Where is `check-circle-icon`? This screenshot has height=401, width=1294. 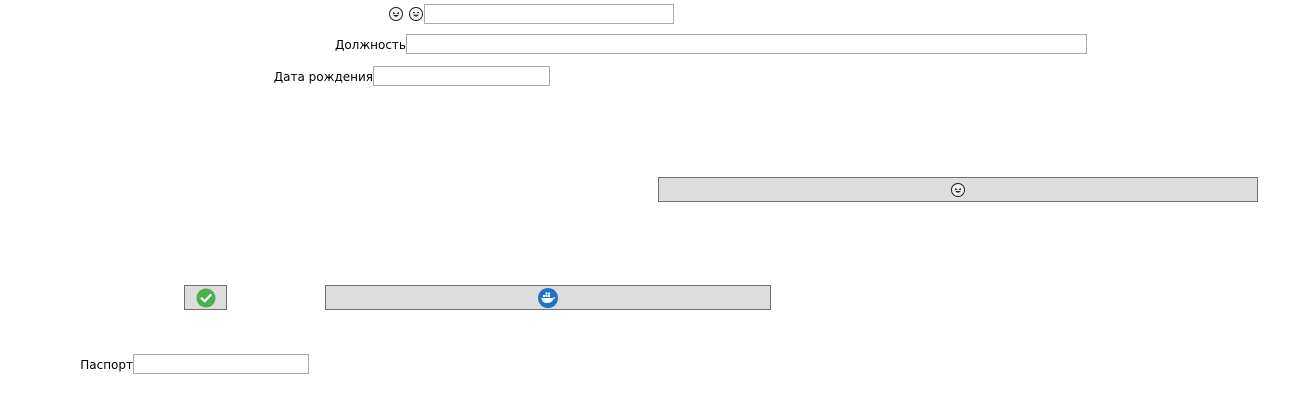 check-circle-icon is located at coordinates (205, 297).